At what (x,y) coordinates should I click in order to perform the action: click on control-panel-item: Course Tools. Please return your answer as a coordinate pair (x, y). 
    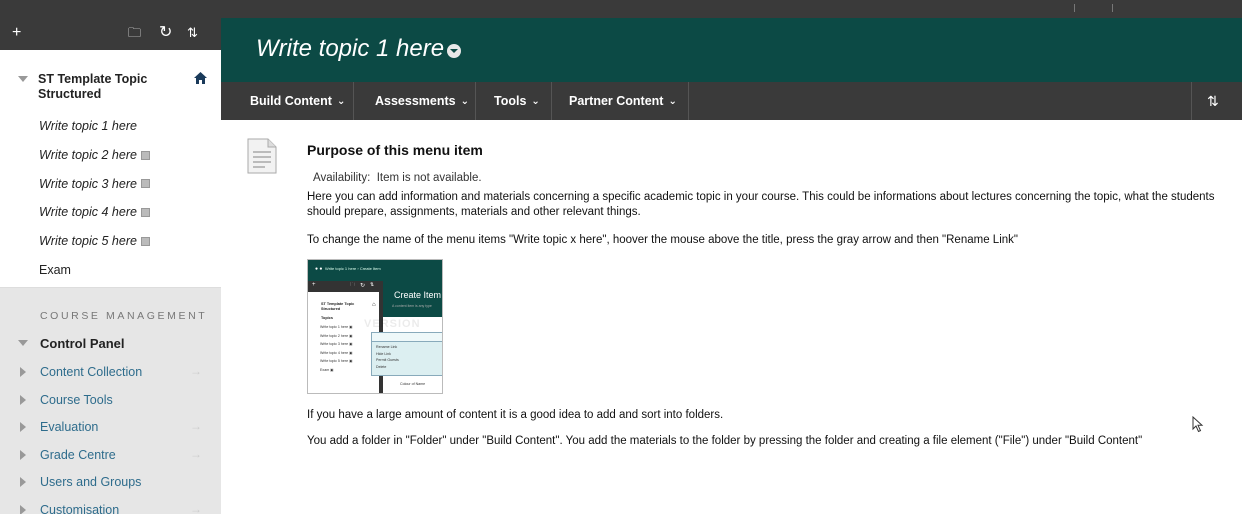
    Looking at the image, I should click on (110, 400).